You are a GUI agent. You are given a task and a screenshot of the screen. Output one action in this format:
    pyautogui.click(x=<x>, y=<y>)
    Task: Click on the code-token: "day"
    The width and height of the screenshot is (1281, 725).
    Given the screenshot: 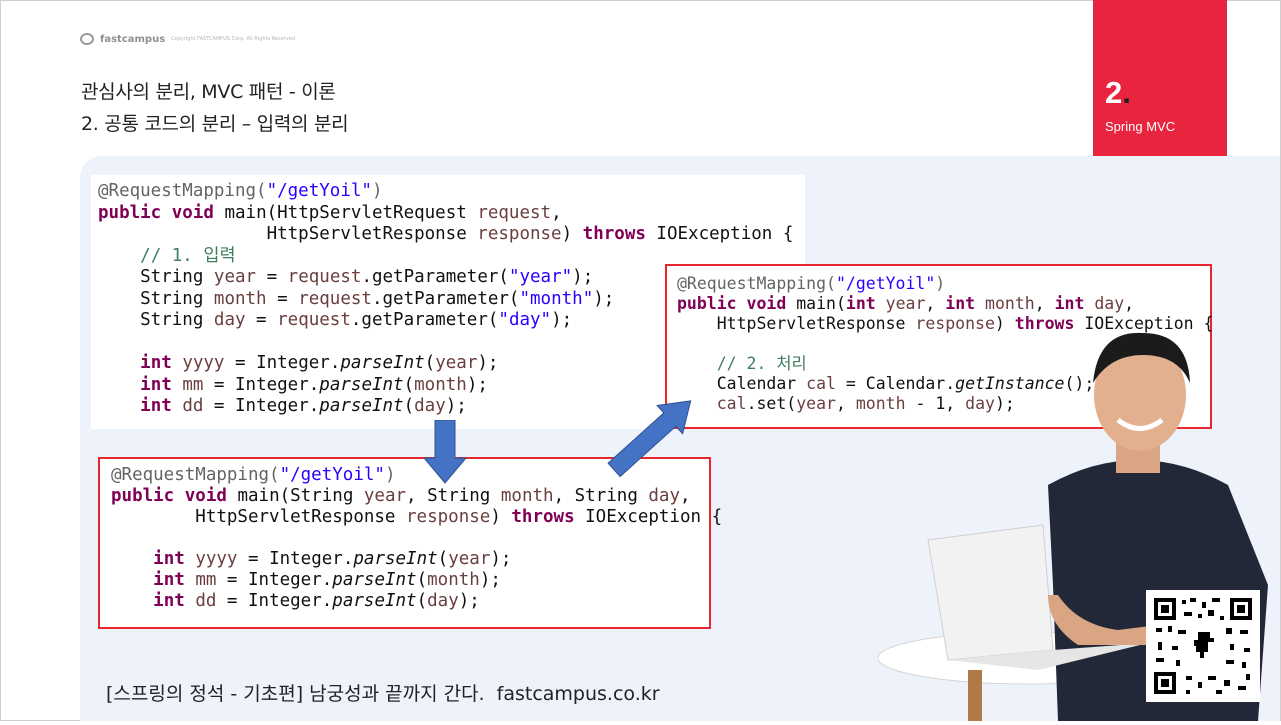 What is the action you would take?
    pyautogui.click(x=525, y=320)
    